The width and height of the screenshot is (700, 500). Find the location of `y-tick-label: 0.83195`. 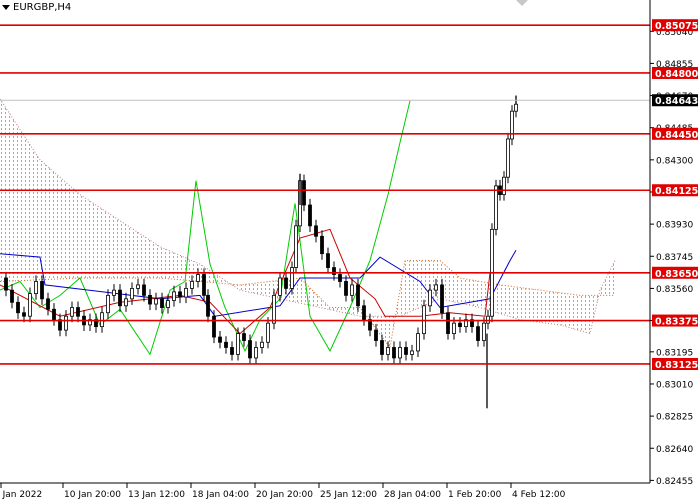

y-tick-label: 0.83195 is located at coordinates (674, 353).